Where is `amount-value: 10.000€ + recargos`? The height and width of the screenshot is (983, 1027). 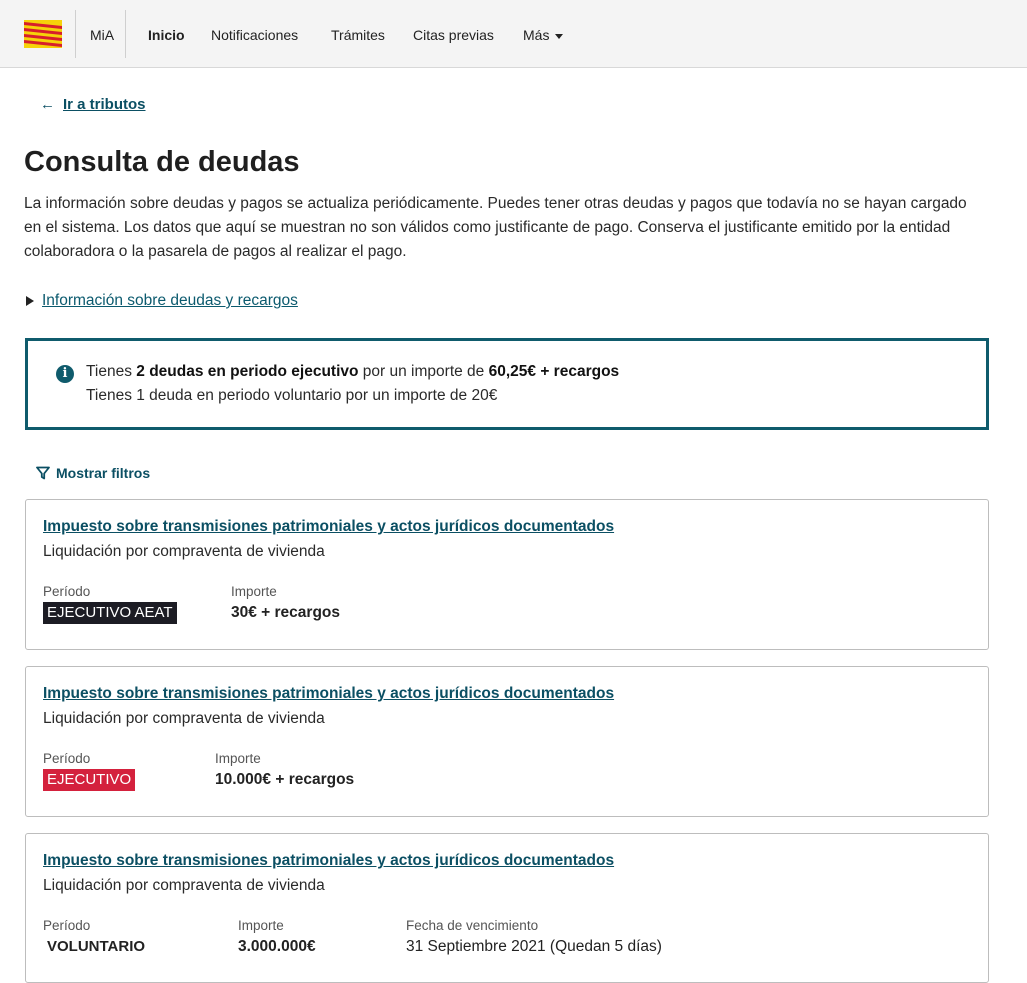 amount-value: 10.000€ + recargos is located at coordinates (285, 779).